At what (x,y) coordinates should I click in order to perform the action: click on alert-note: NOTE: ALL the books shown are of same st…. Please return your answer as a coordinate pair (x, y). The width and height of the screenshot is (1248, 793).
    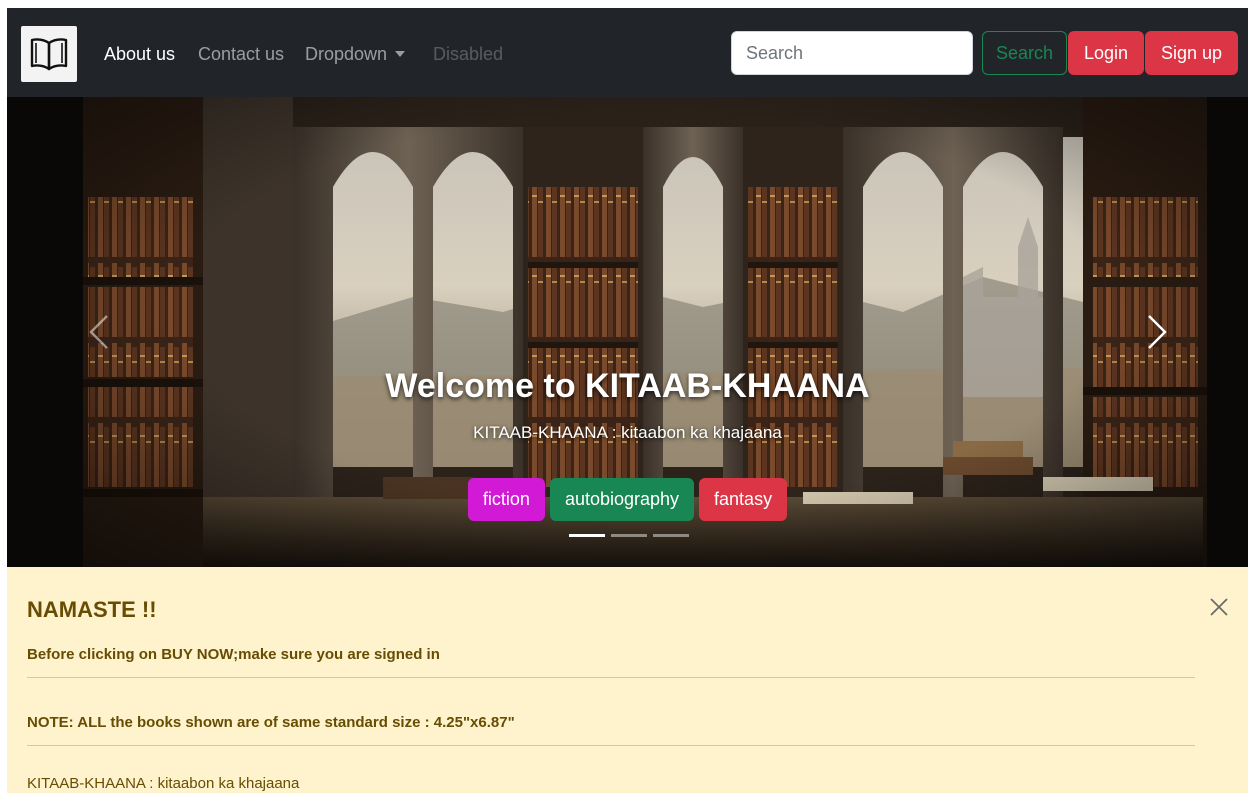
    Looking at the image, I should click on (271, 723).